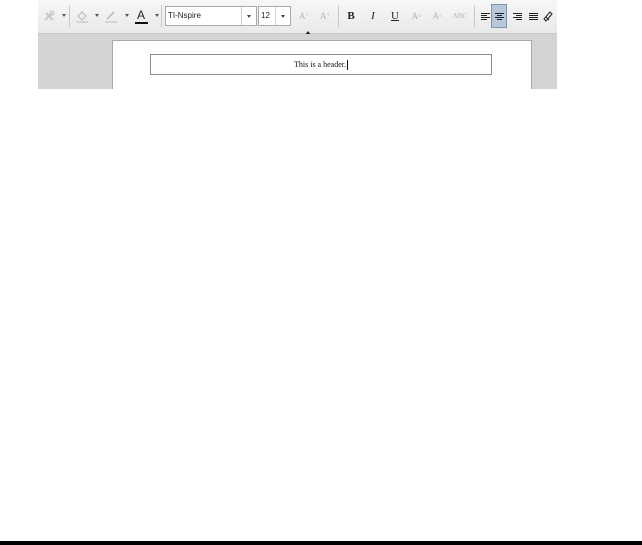  I want to click on text-color-button: A, so click(141, 16).